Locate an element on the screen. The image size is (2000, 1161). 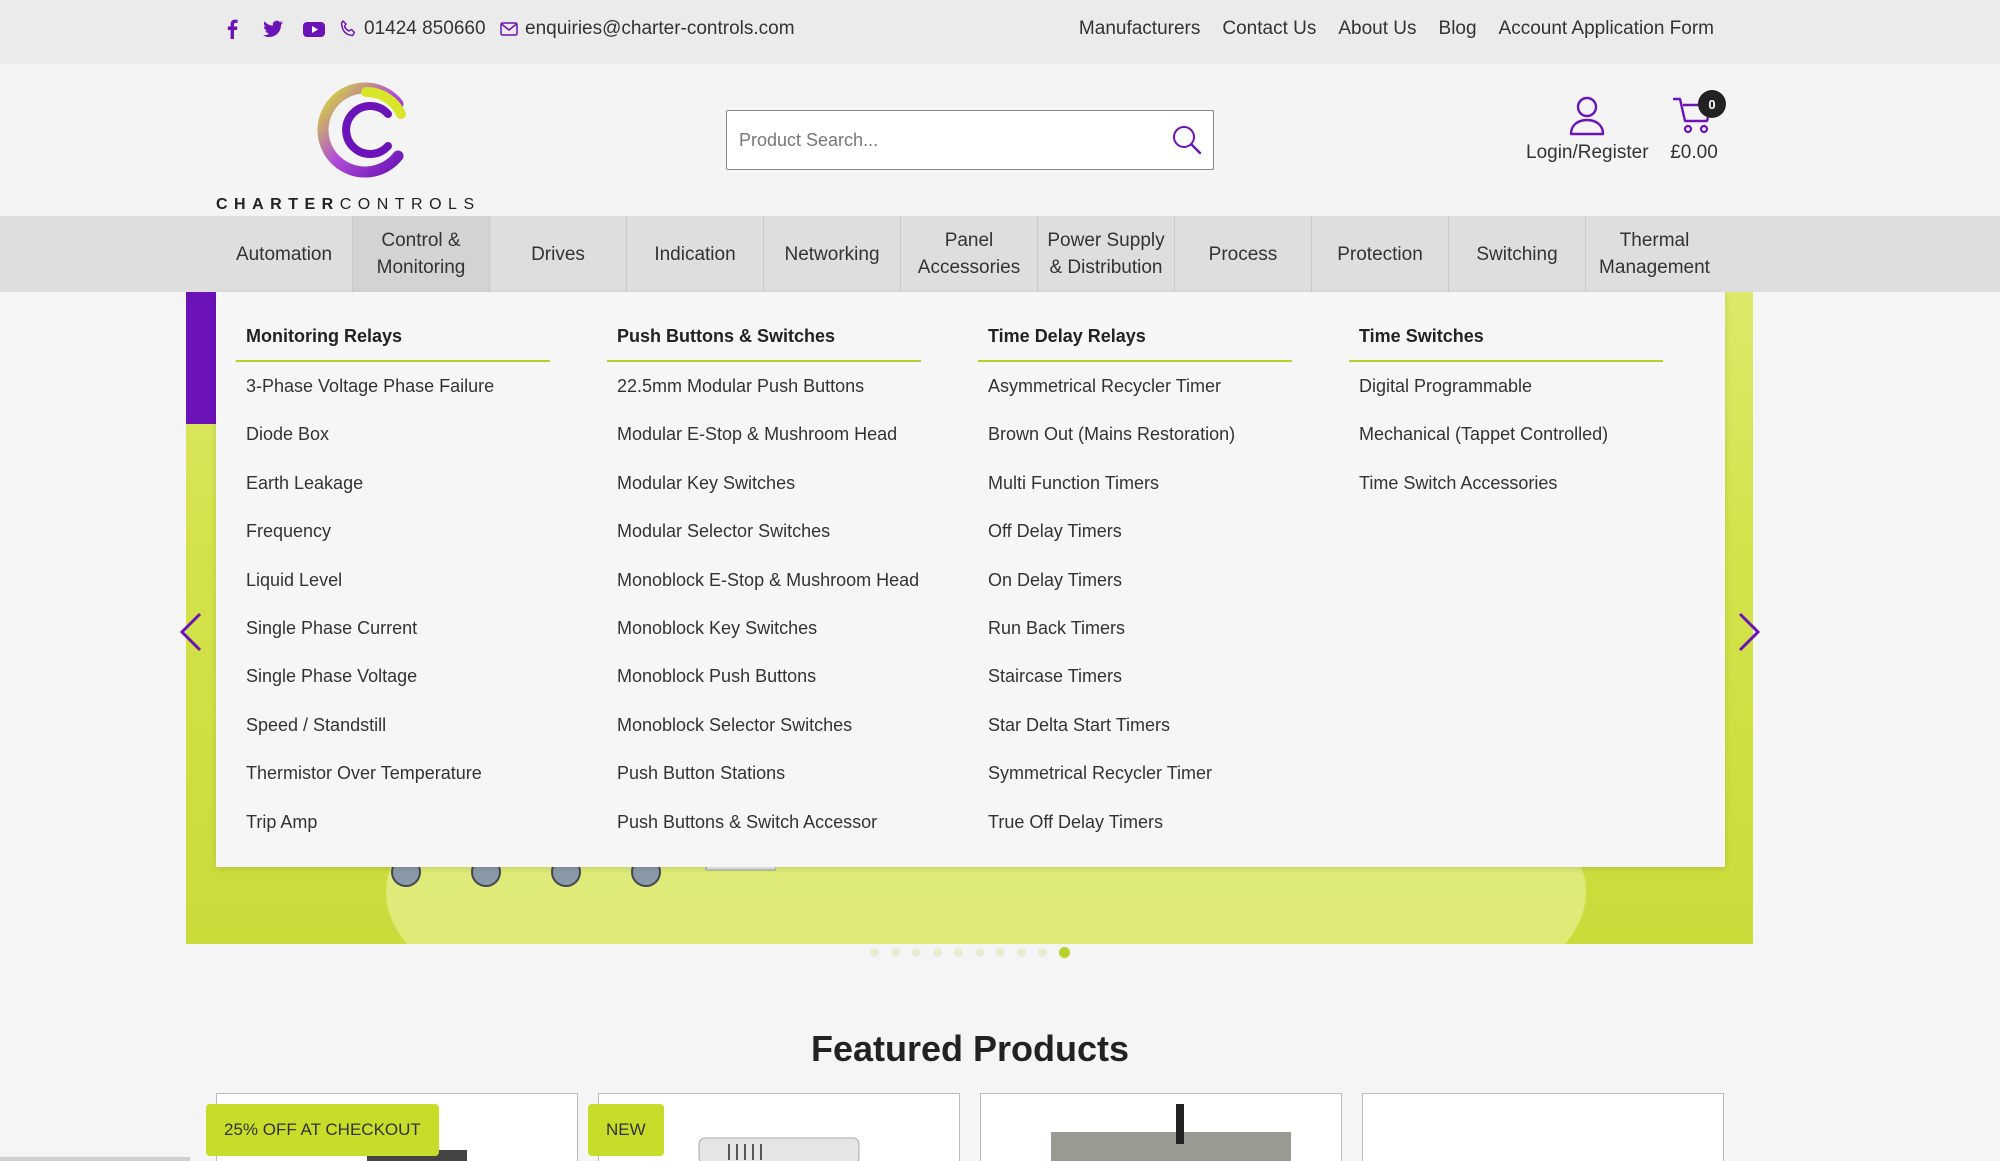
scroll-indicator is located at coordinates (95, 1159).